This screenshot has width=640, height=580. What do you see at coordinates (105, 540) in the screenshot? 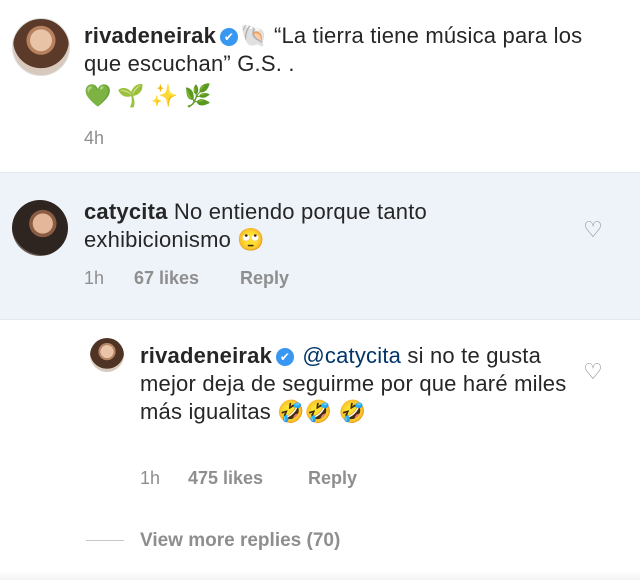
I see `divider-line` at bounding box center [105, 540].